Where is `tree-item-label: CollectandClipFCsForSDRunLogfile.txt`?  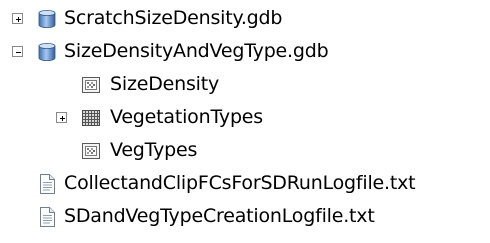 tree-item-label: CollectandClipFCsForSDRunLogfile.txt is located at coordinates (240, 183).